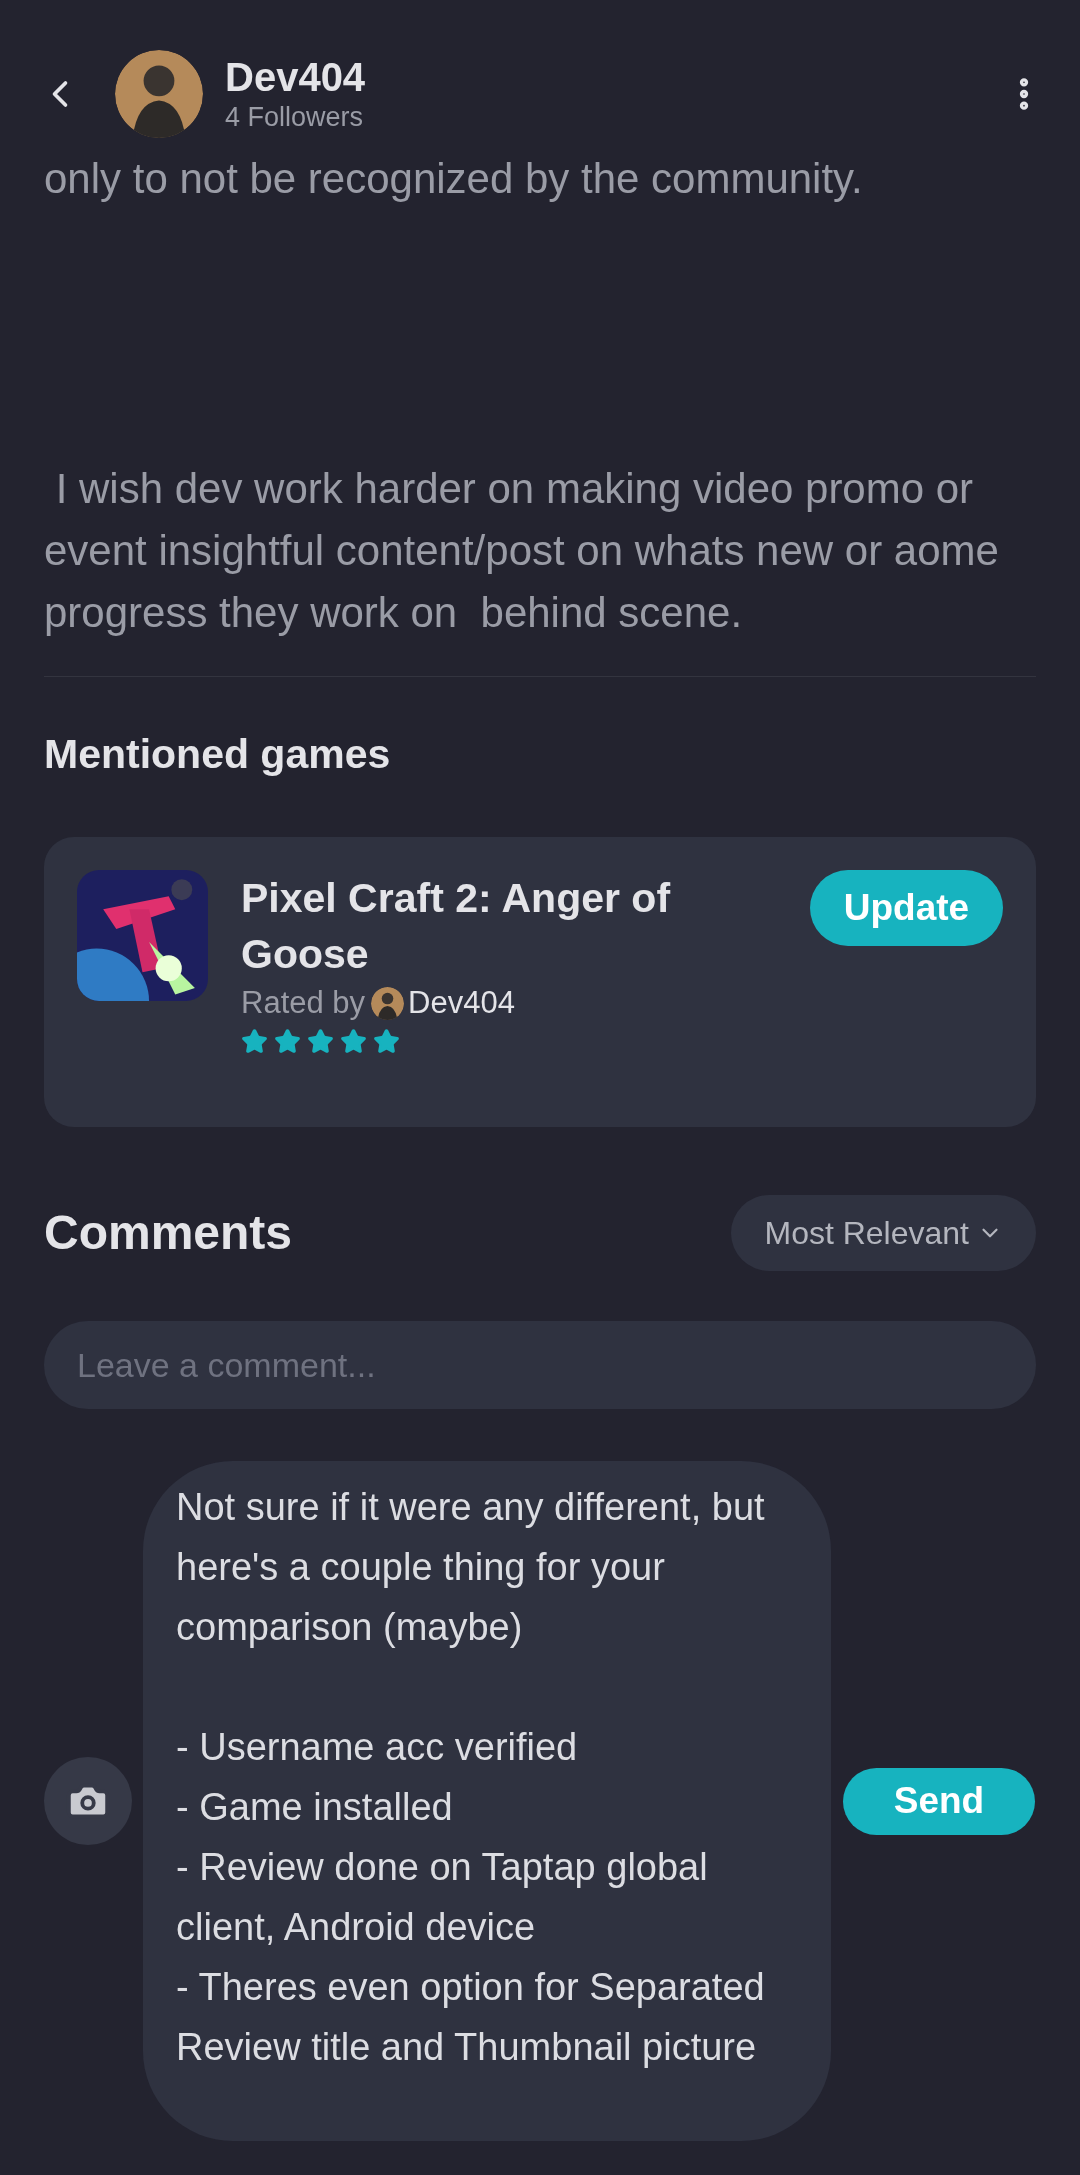 Image resolution: width=1080 pixels, height=2175 pixels. Describe the element at coordinates (461, 1003) in the screenshot. I see `rater-name: Dev404` at that location.